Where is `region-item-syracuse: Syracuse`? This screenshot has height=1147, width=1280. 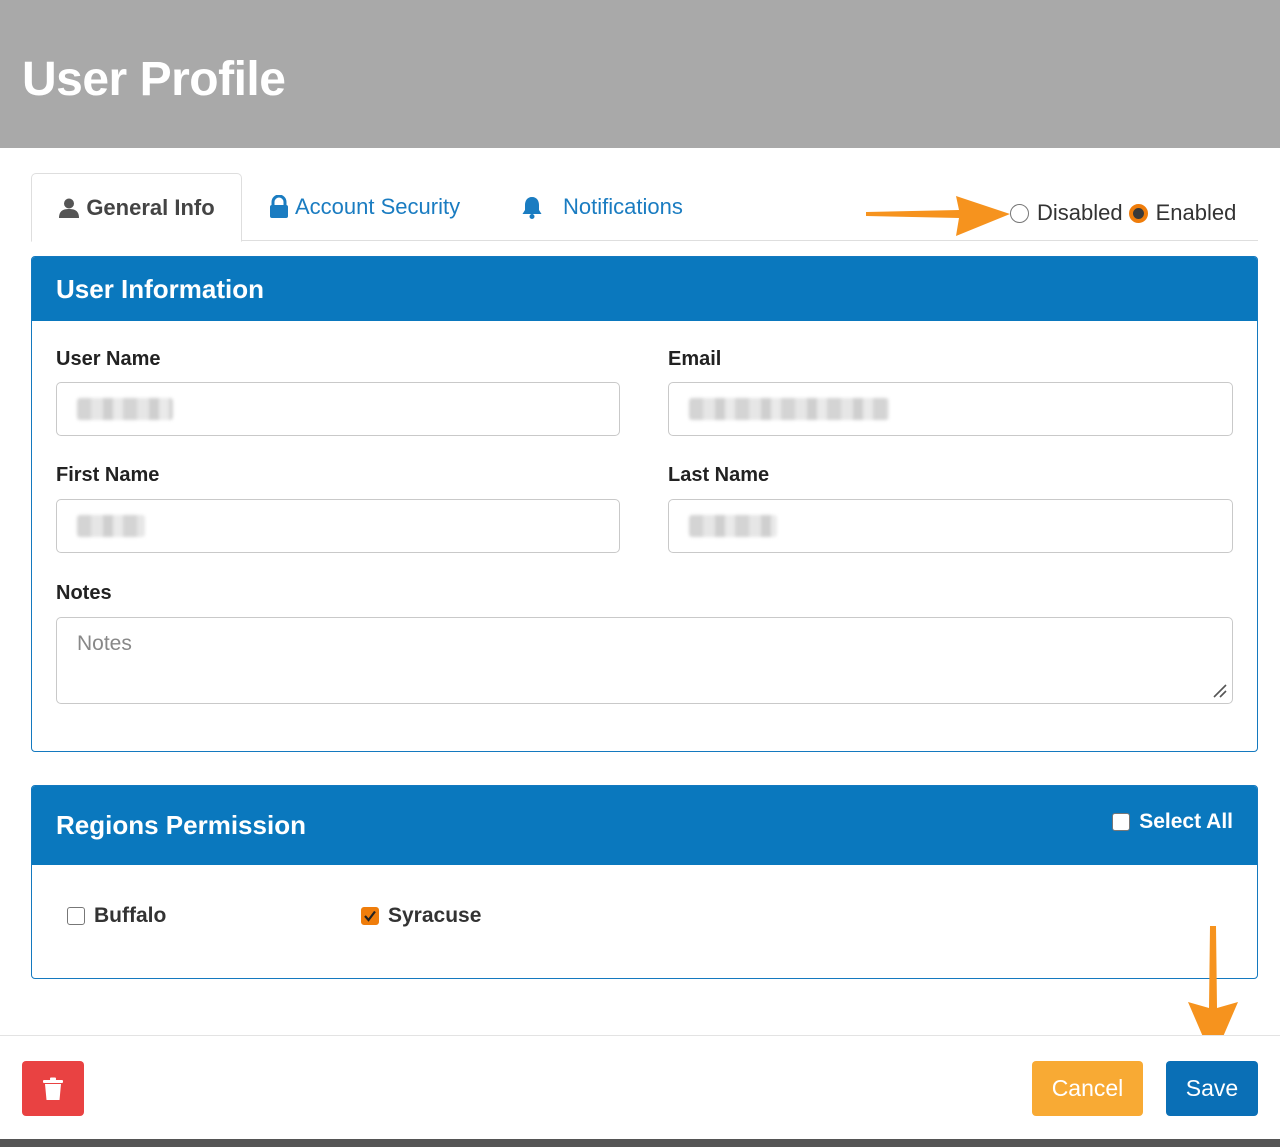 region-item-syracuse: Syracuse is located at coordinates (421, 916).